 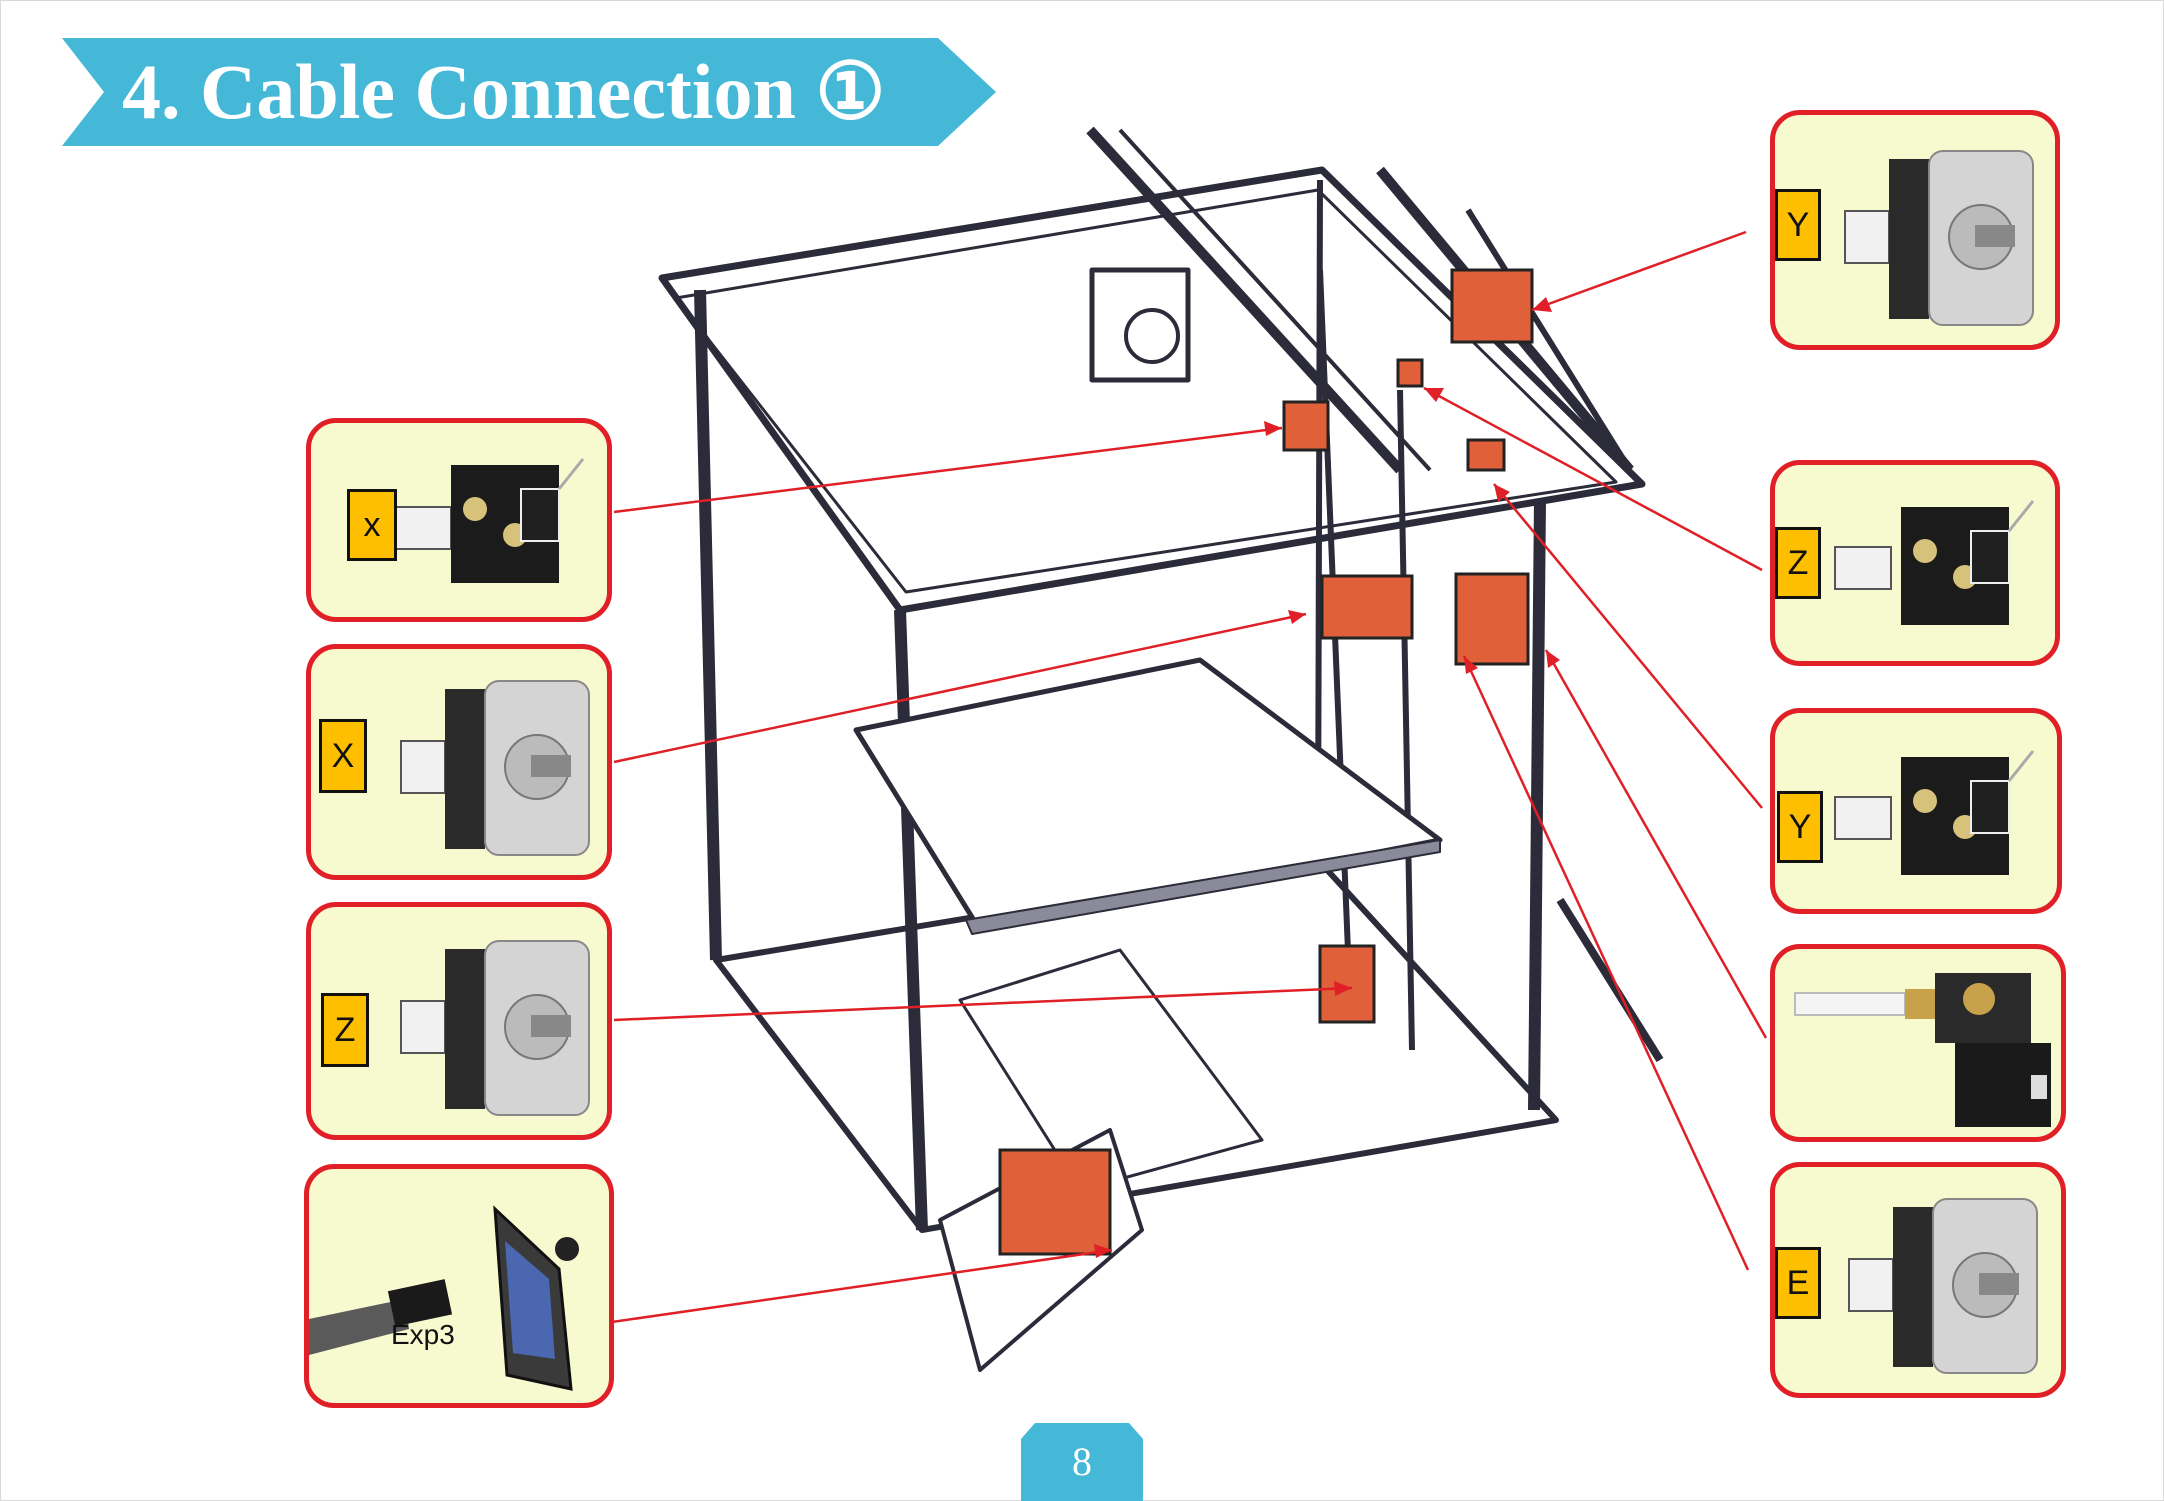 I want to click on page-number: 8, so click(x=1082, y=1461).